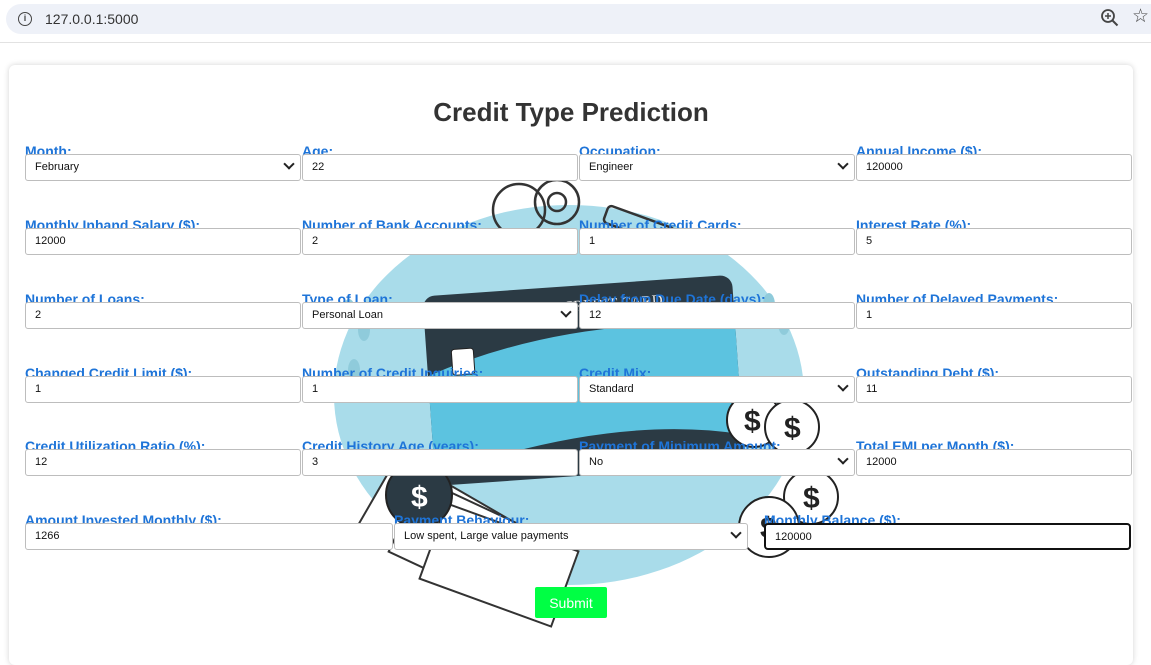 The width and height of the screenshot is (1151, 665). I want to click on min-payment-select: No, so click(717, 462).